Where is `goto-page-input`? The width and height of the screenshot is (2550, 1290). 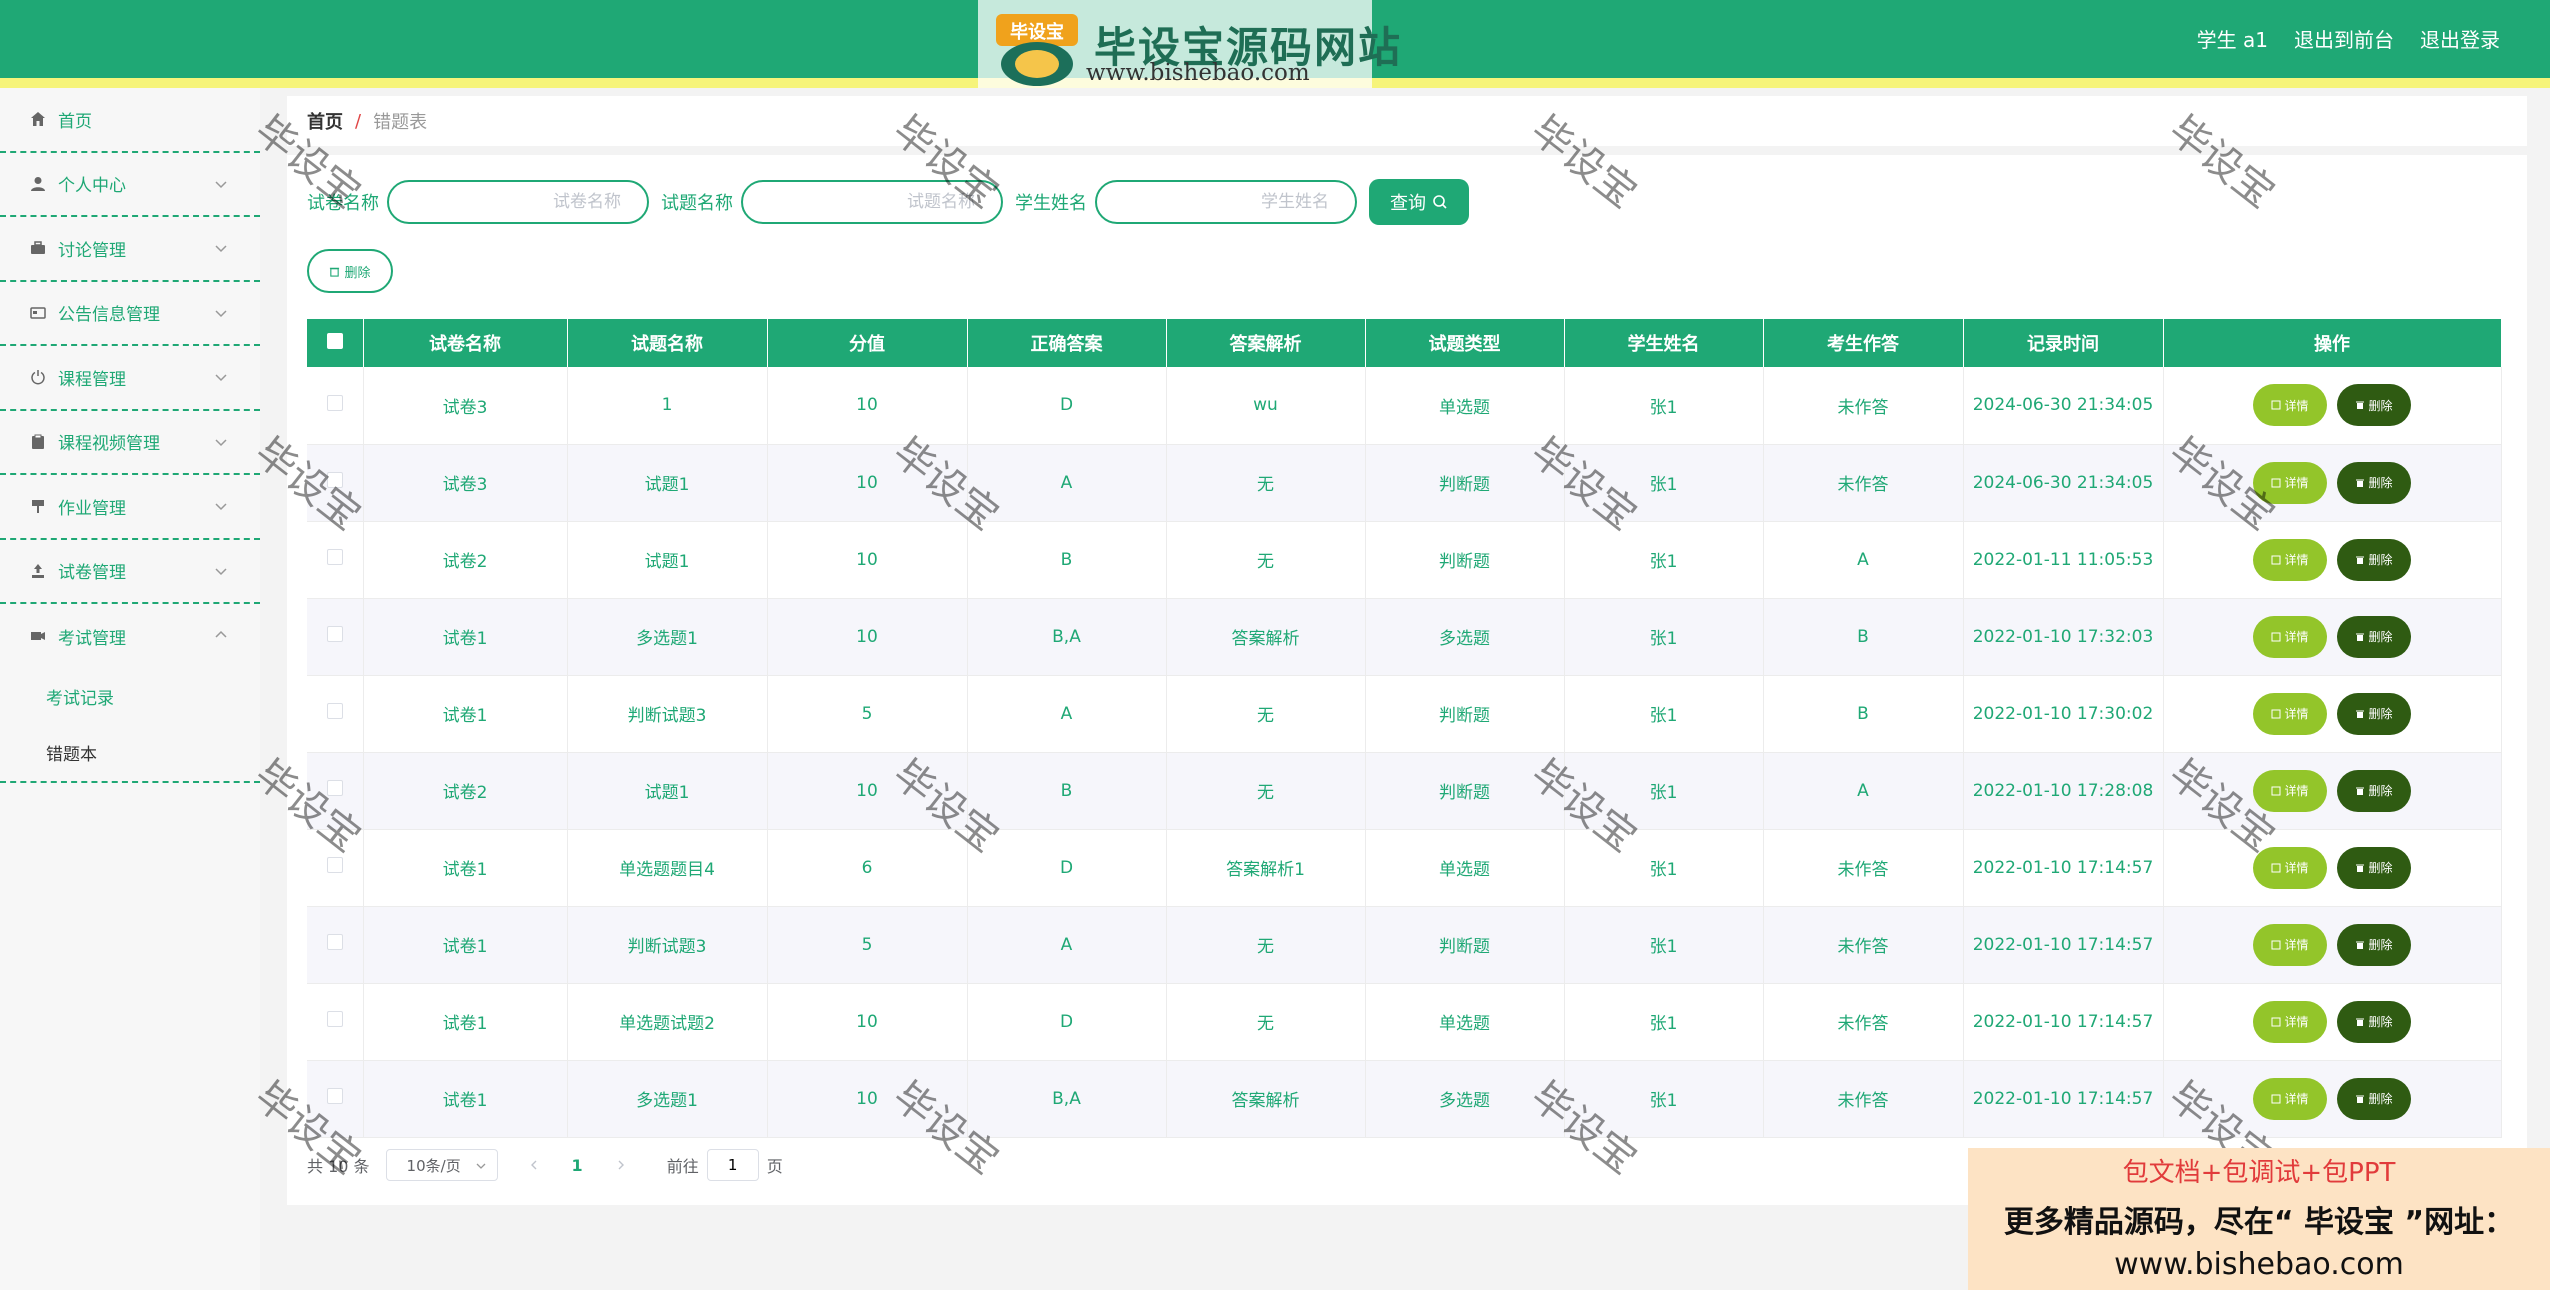
goto-page-input is located at coordinates (732, 1165).